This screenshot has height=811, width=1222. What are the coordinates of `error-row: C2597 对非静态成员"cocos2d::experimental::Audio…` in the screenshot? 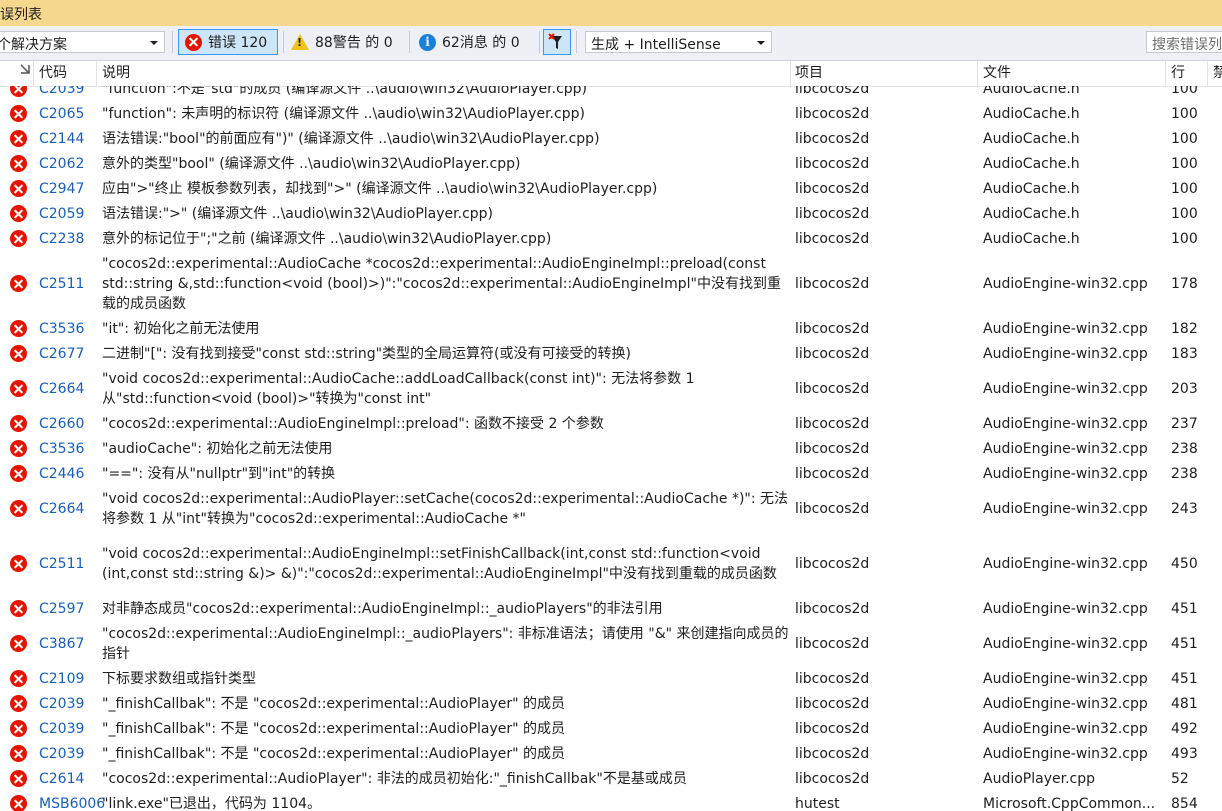 It's located at (611, 608).